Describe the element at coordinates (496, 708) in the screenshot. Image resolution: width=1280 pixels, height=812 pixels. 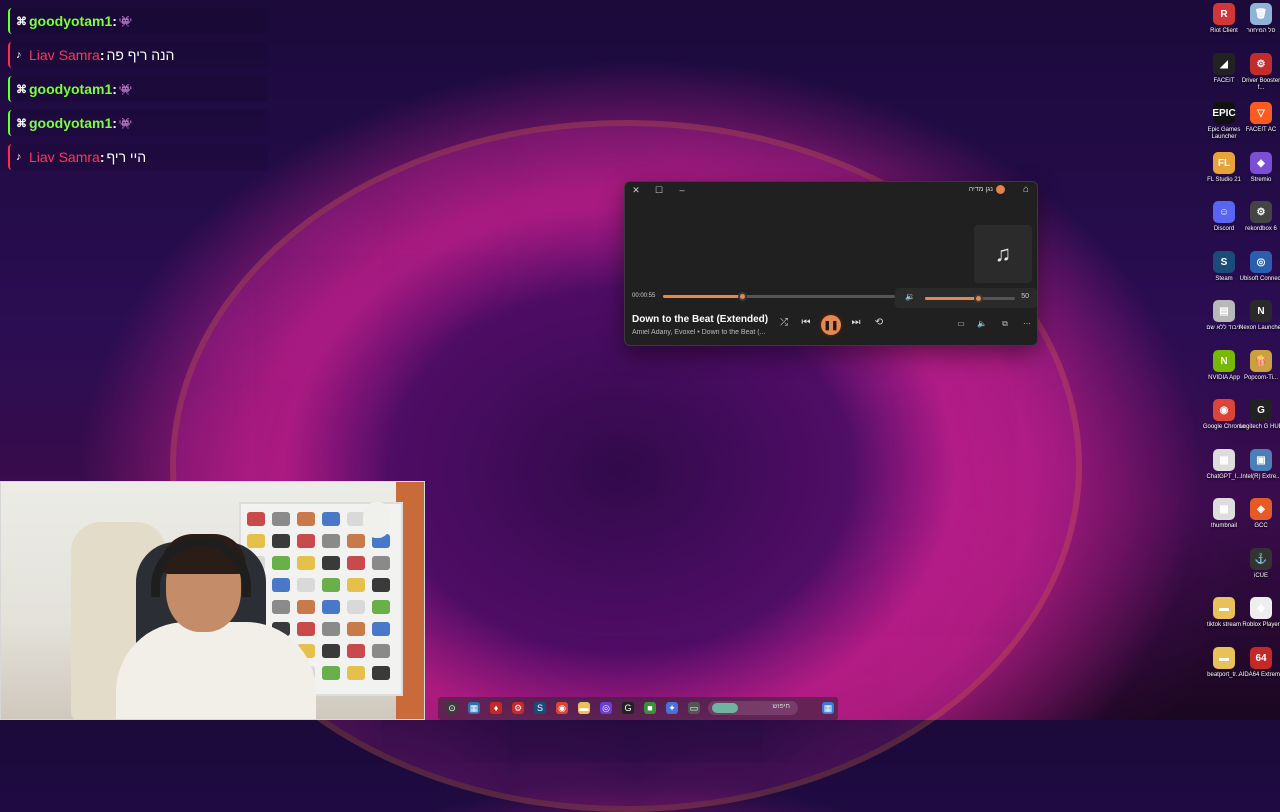
I see `taskbar-pin-red-icon: ♦` at that location.